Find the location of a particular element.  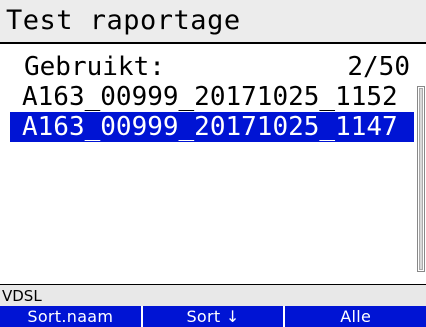

scrollbar-thumb is located at coordinates (421, 179).